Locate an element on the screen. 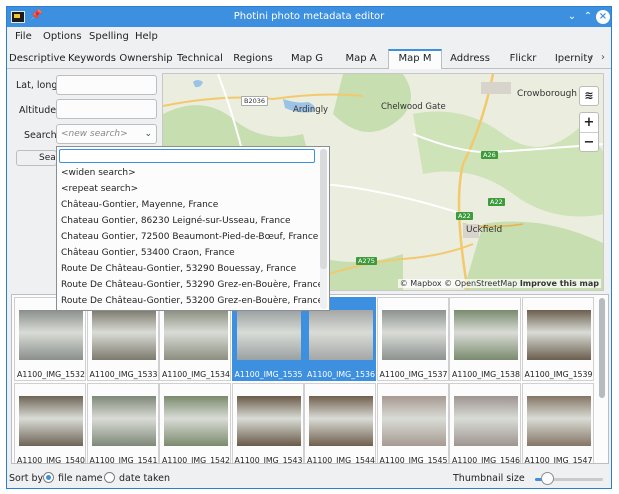  tab-keywords: Keywords is located at coordinates (92, 59).